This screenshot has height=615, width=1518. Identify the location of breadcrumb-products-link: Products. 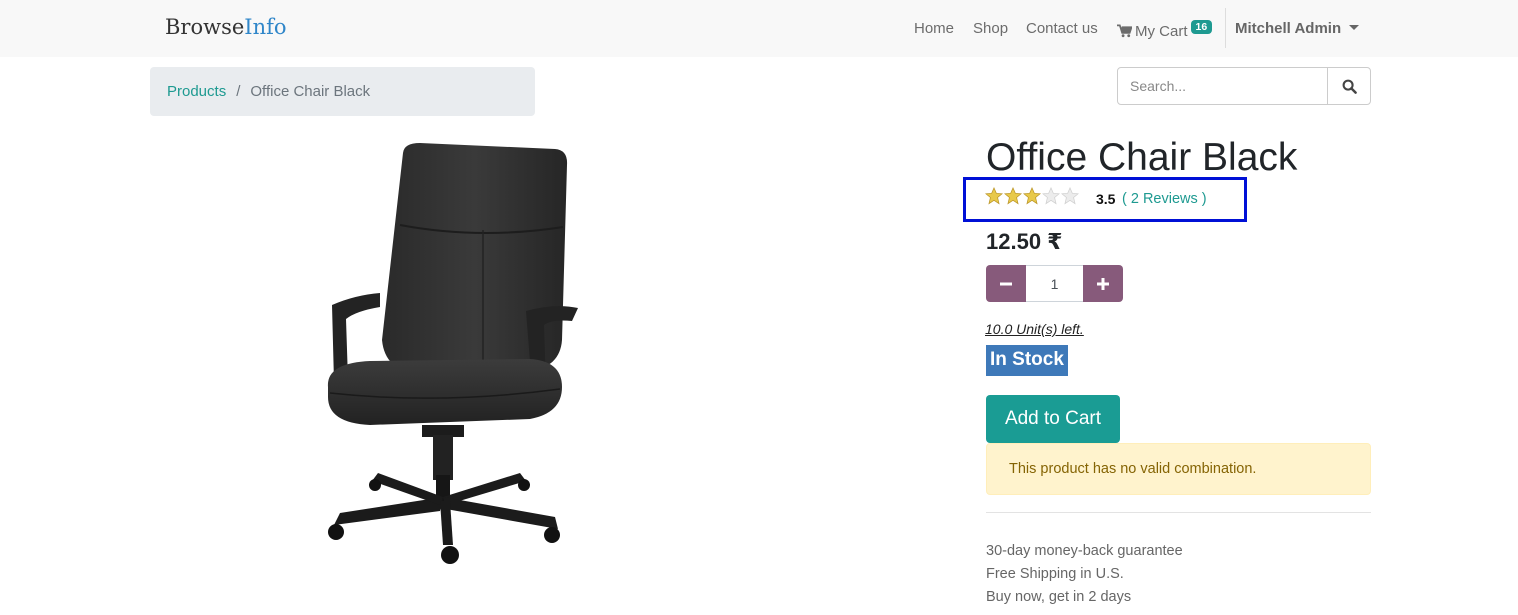
(196, 91).